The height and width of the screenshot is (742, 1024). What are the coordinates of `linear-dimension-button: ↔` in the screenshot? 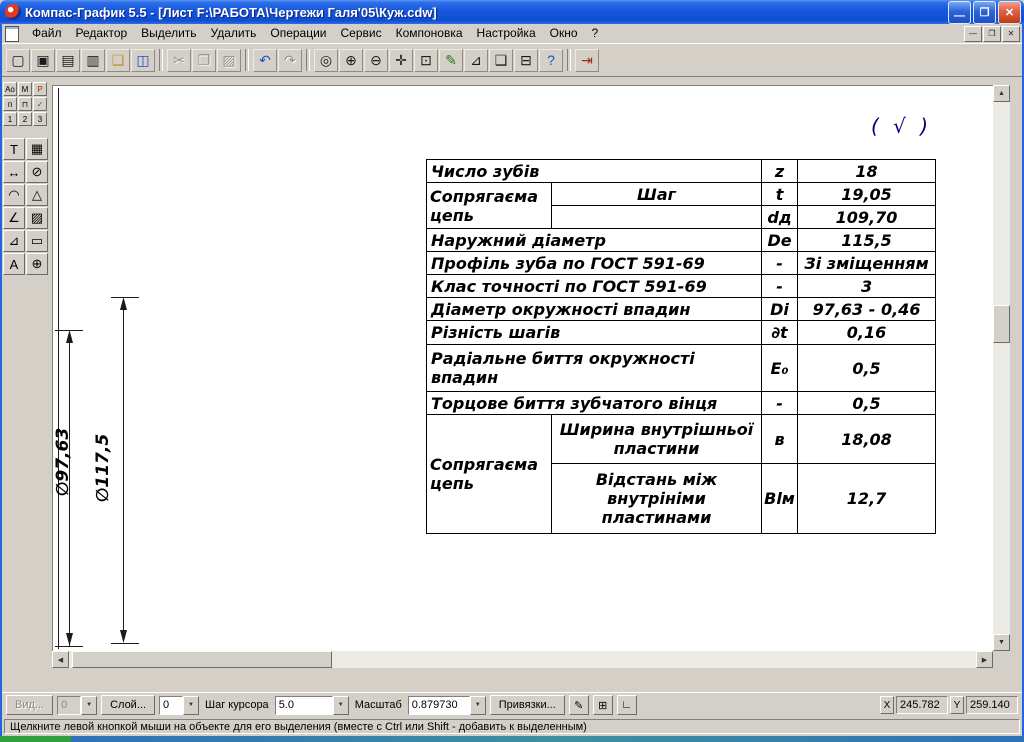 It's located at (14, 172).